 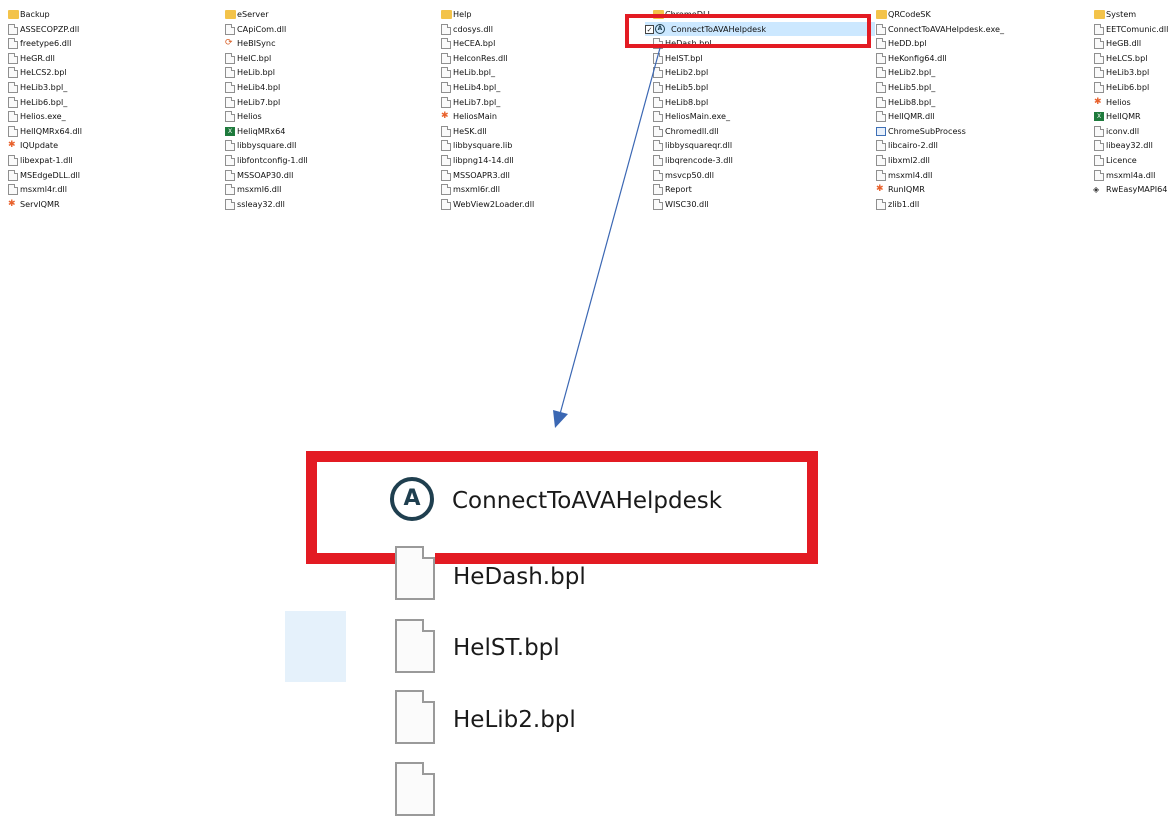 What do you see at coordinates (315, 646) in the screenshot?
I see `zoom-selection-area` at bounding box center [315, 646].